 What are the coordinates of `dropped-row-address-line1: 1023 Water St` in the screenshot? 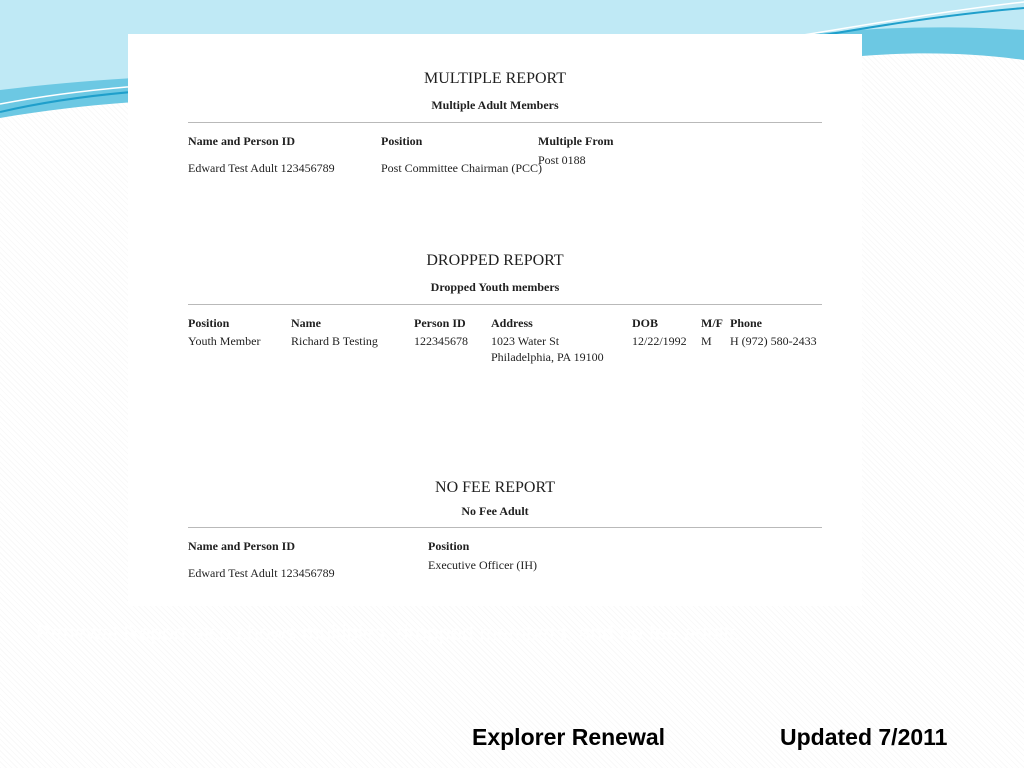 It's located at (525, 341).